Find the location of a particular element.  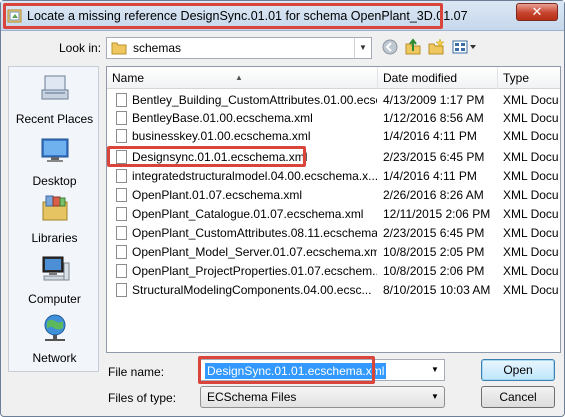

sort-ascending-icon: ▲ is located at coordinates (239, 77).